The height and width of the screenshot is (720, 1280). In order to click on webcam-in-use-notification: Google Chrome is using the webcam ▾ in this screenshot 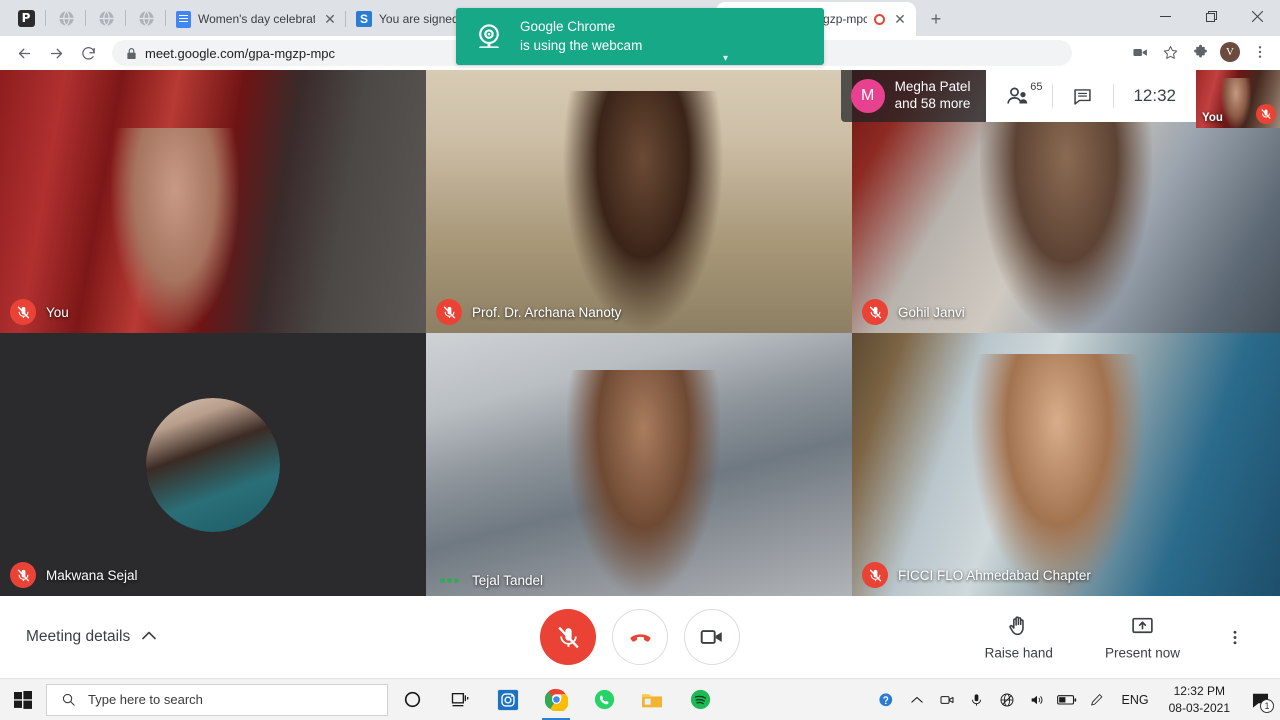, I will do `click(640, 36)`.